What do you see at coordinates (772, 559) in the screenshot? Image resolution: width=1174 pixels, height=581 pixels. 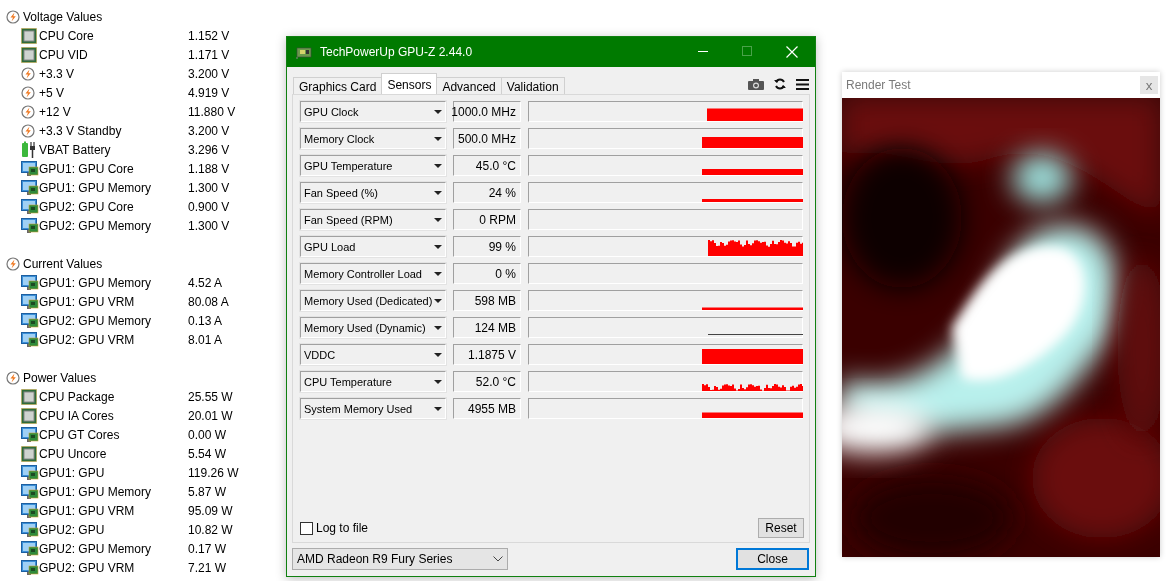 I see `close-button: Close` at bounding box center [772, 559].